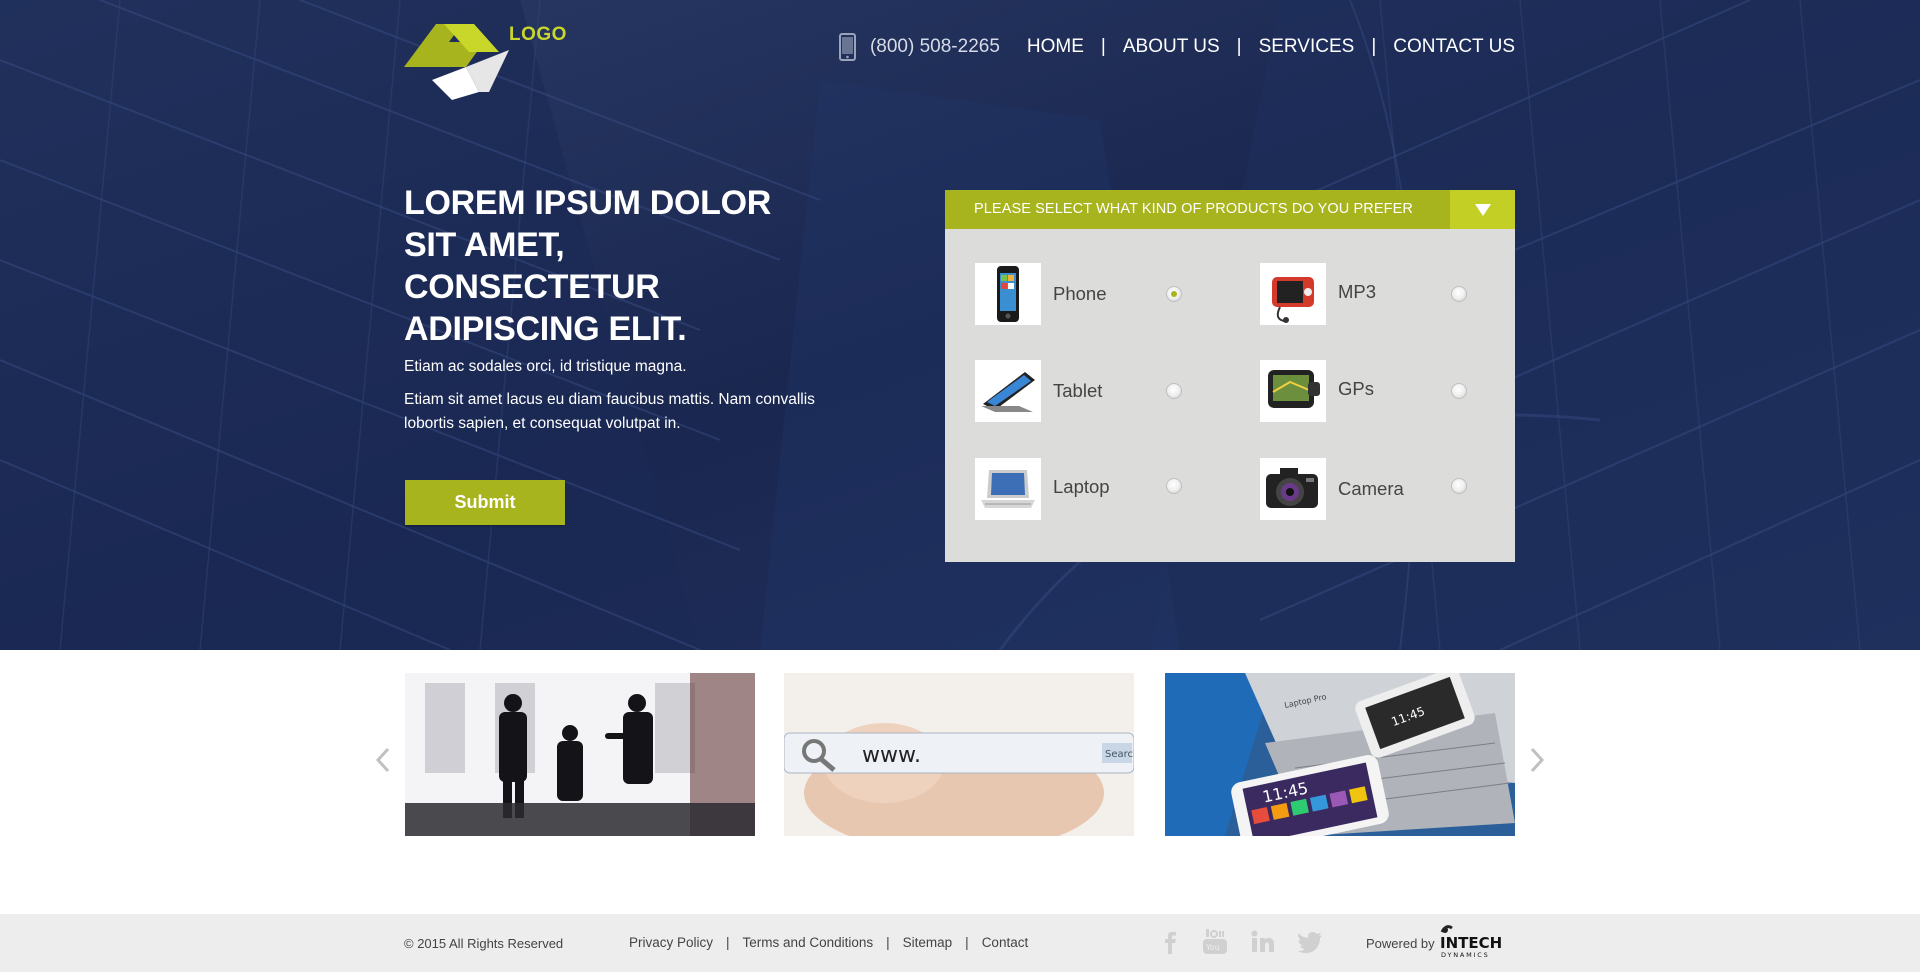 This screenshot has width=1920, height=972. What do you see at coordinates (1293, 489) in the screenshot?
I see `camera-icon` at bounding box center [1293, 489].